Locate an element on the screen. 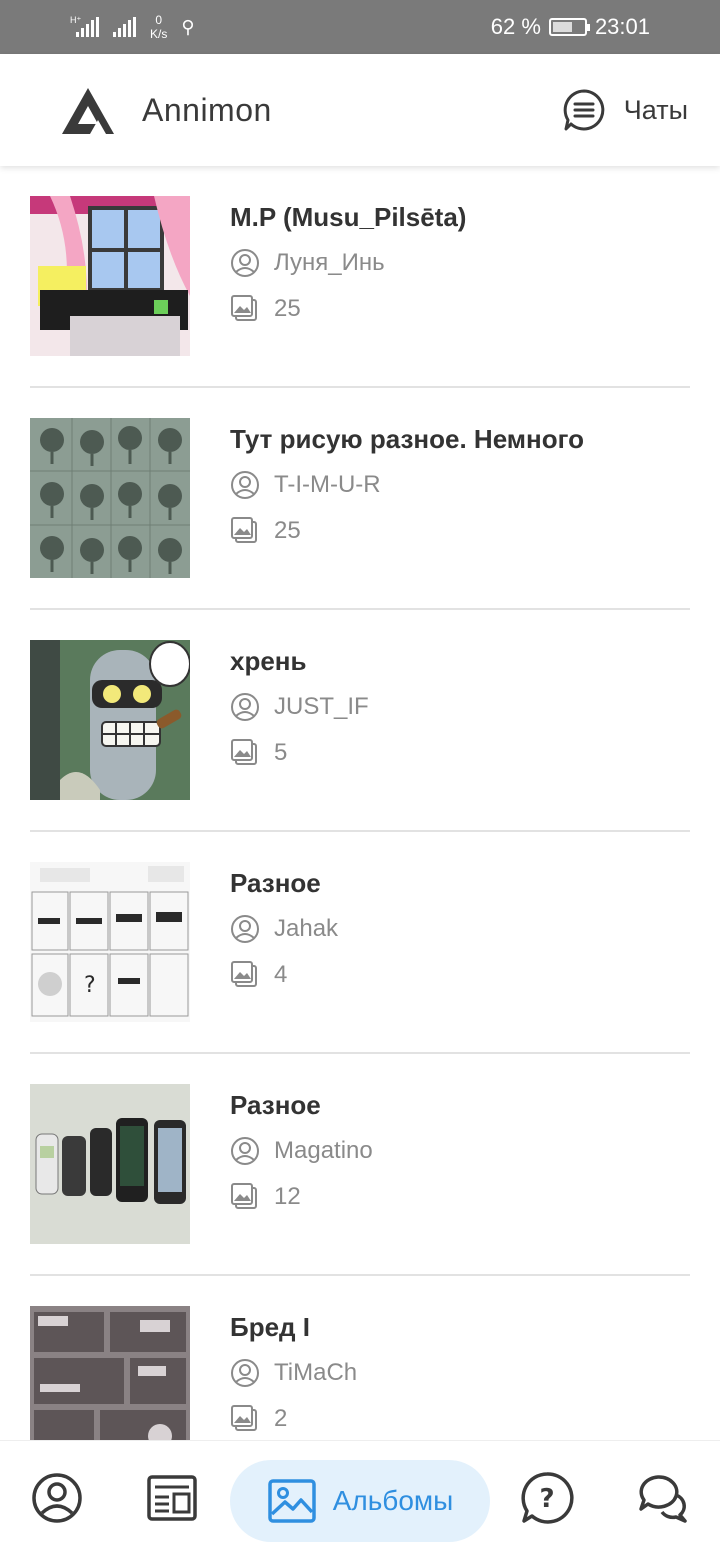 The image size is (720, 1560). network-type-label: H⁺ is located at coordinates (76, 20).